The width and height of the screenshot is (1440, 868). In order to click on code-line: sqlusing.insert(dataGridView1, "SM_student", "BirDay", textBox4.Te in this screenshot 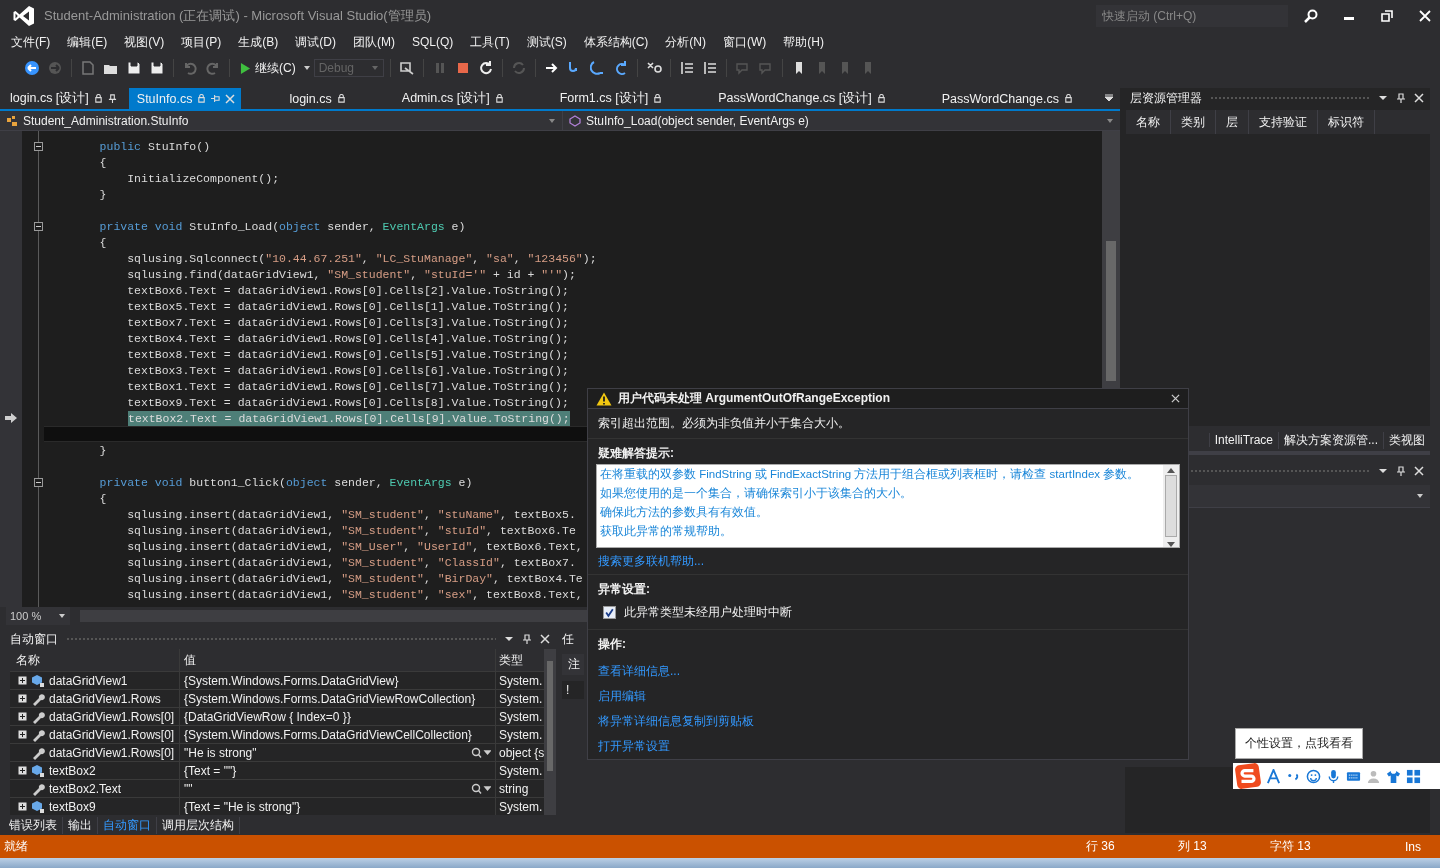, I will do `click(354, 578)`.